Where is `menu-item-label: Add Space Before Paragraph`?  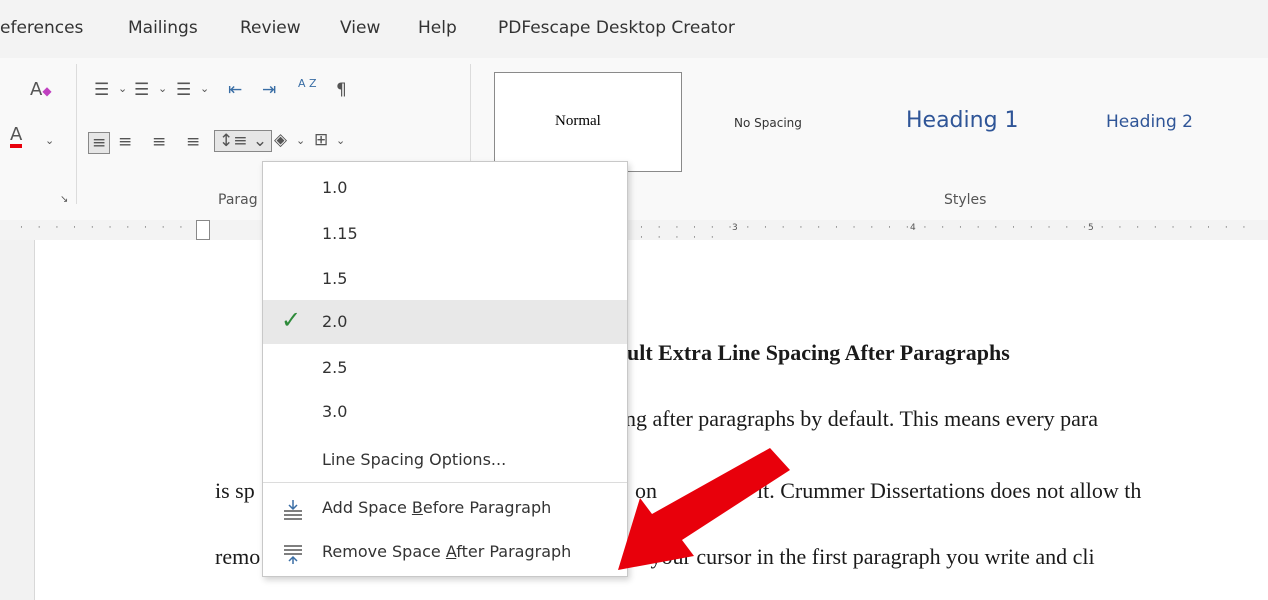 menu-item-label: Add Space Before Paragraph is located at coordinates (437, 507).